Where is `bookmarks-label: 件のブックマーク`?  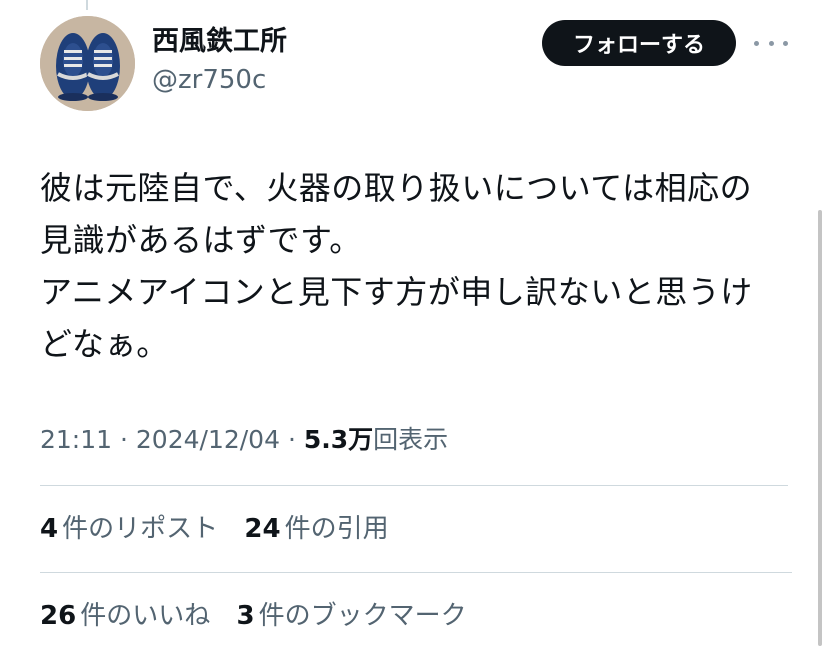 bookmarks-label: 件のブックマーク is located at coordinates (362, 616).